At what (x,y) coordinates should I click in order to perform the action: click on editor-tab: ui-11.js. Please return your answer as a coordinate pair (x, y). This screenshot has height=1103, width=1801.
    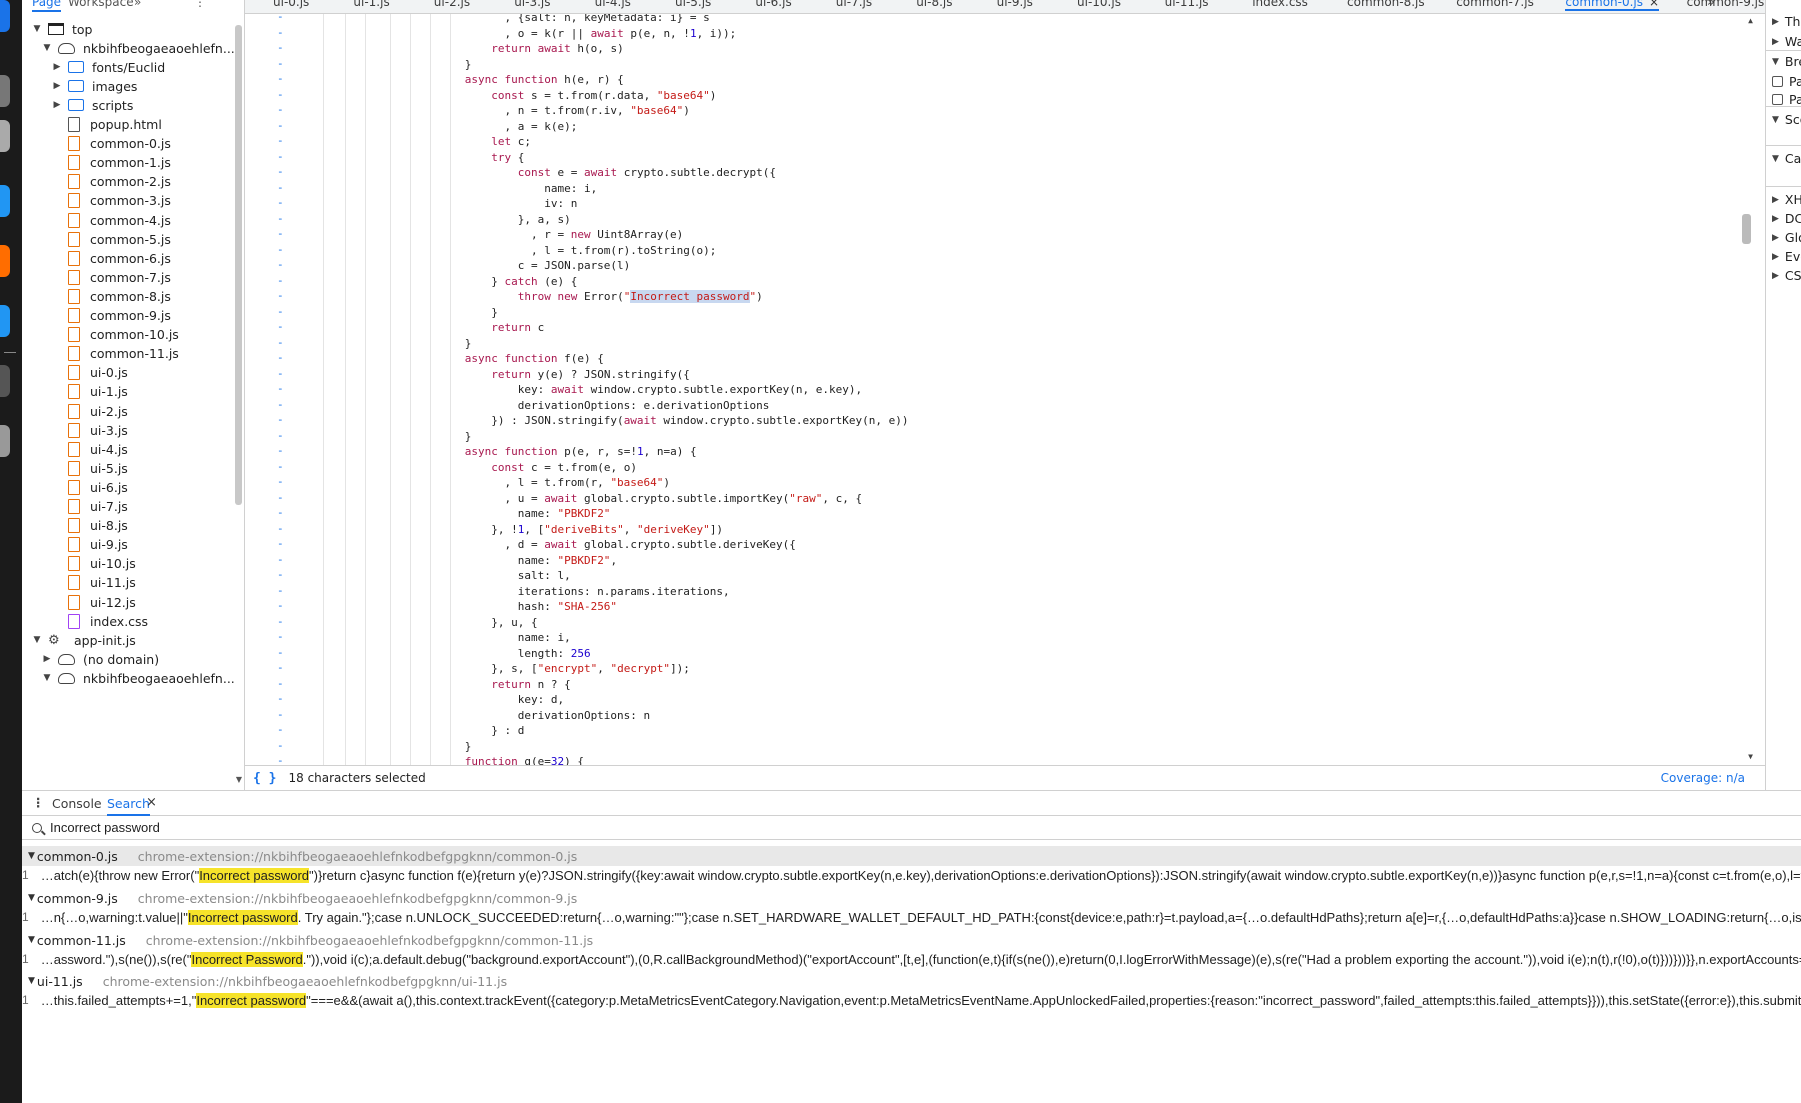
    Looking at the image, I should click on (1187, 4).